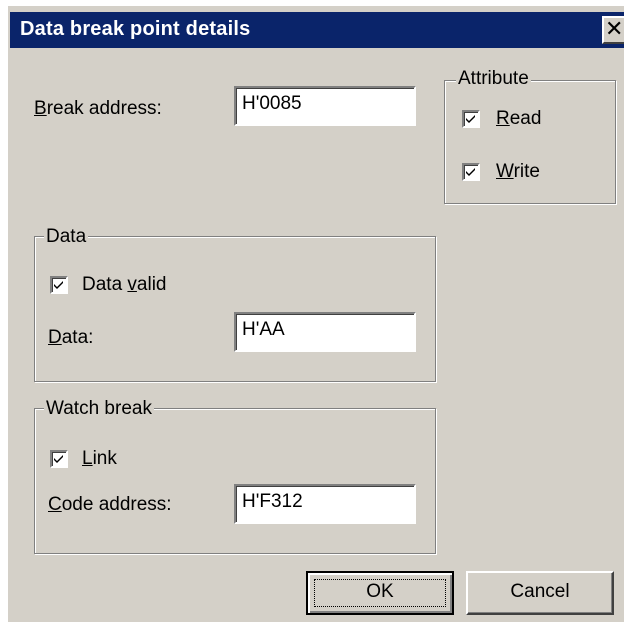 The width and height of the screenshot is (624, 622). What do you see at coordinates (317, 30) in the screenshot?
I see `title-bar: Data break point details ✕` at bounding box center [317, 30].